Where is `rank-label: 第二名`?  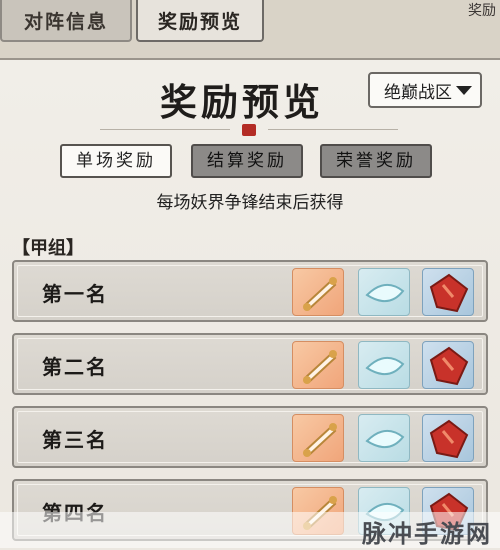 rank-label: 第二名 is located at coordinates (75, 367).